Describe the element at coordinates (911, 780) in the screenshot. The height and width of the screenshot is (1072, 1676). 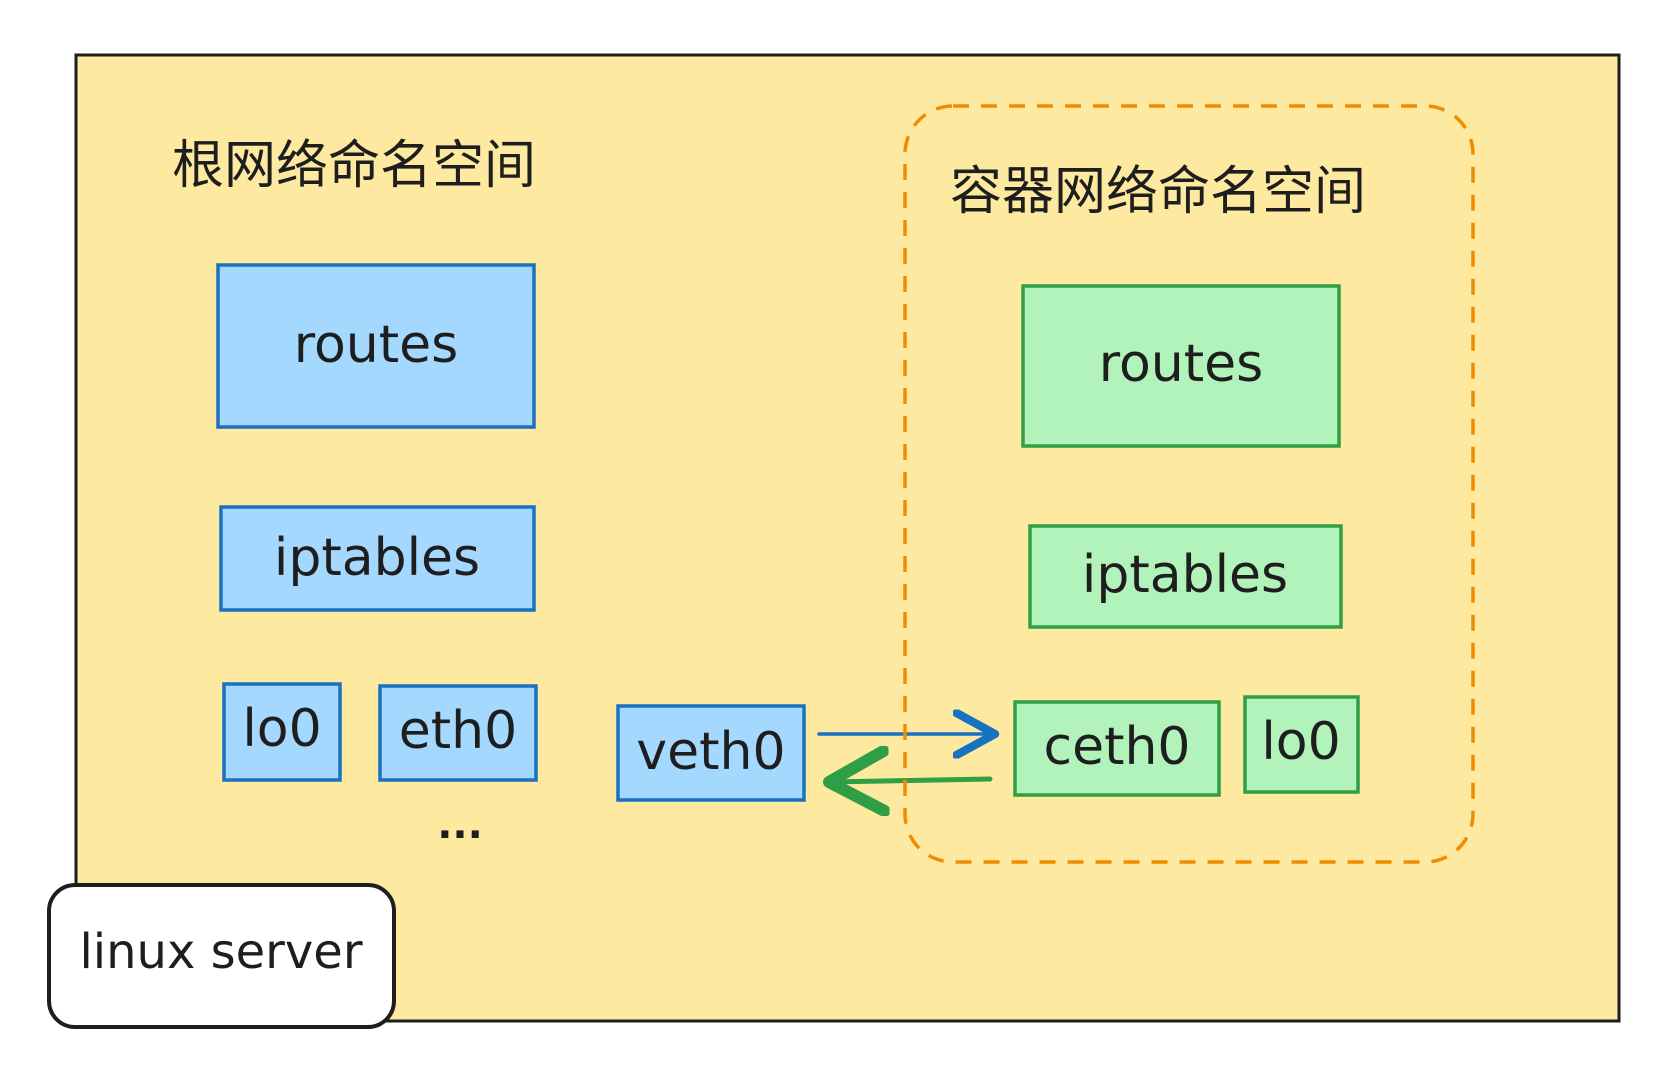
I see `ceth-to-veth-arrow` at that location.